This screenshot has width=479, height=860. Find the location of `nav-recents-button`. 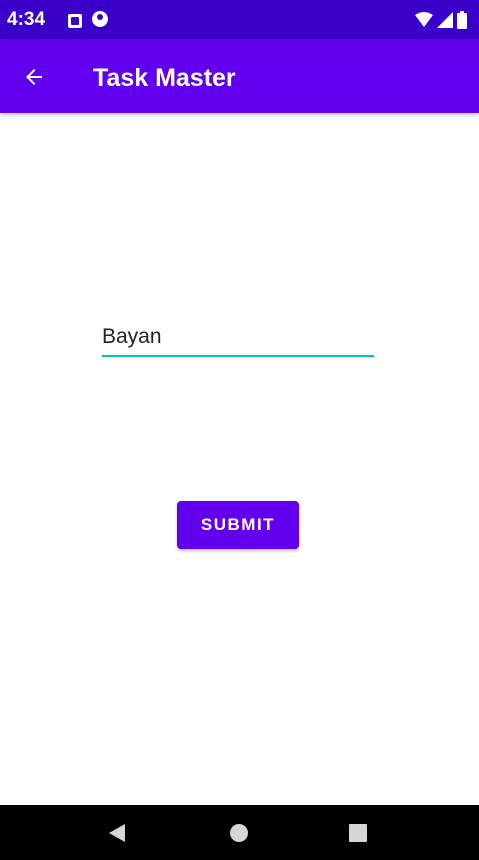

nav-recents-button is located at coordinates (358, 833).